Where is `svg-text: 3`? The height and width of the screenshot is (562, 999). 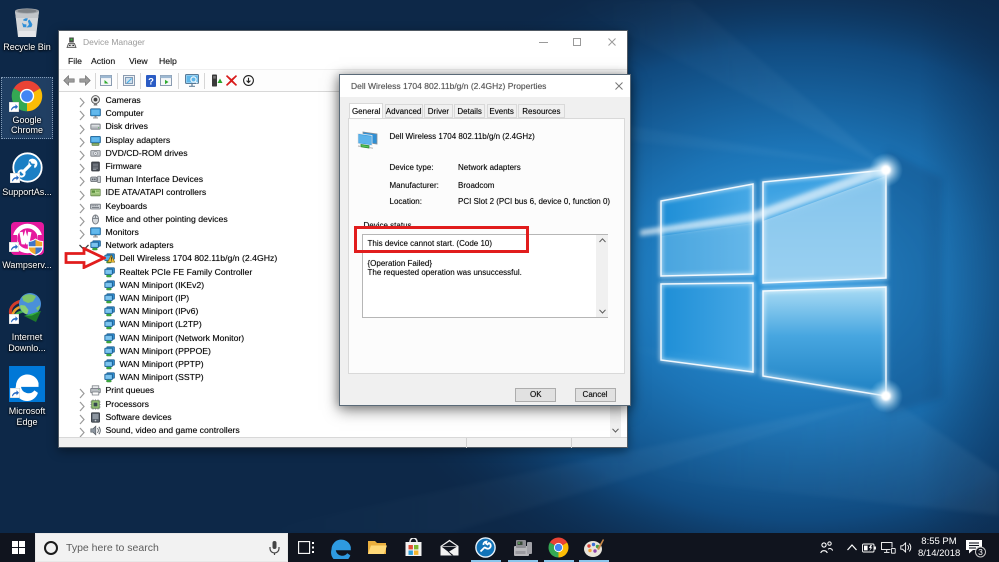
svg-text: 3 is located at coordinates (980, 552).